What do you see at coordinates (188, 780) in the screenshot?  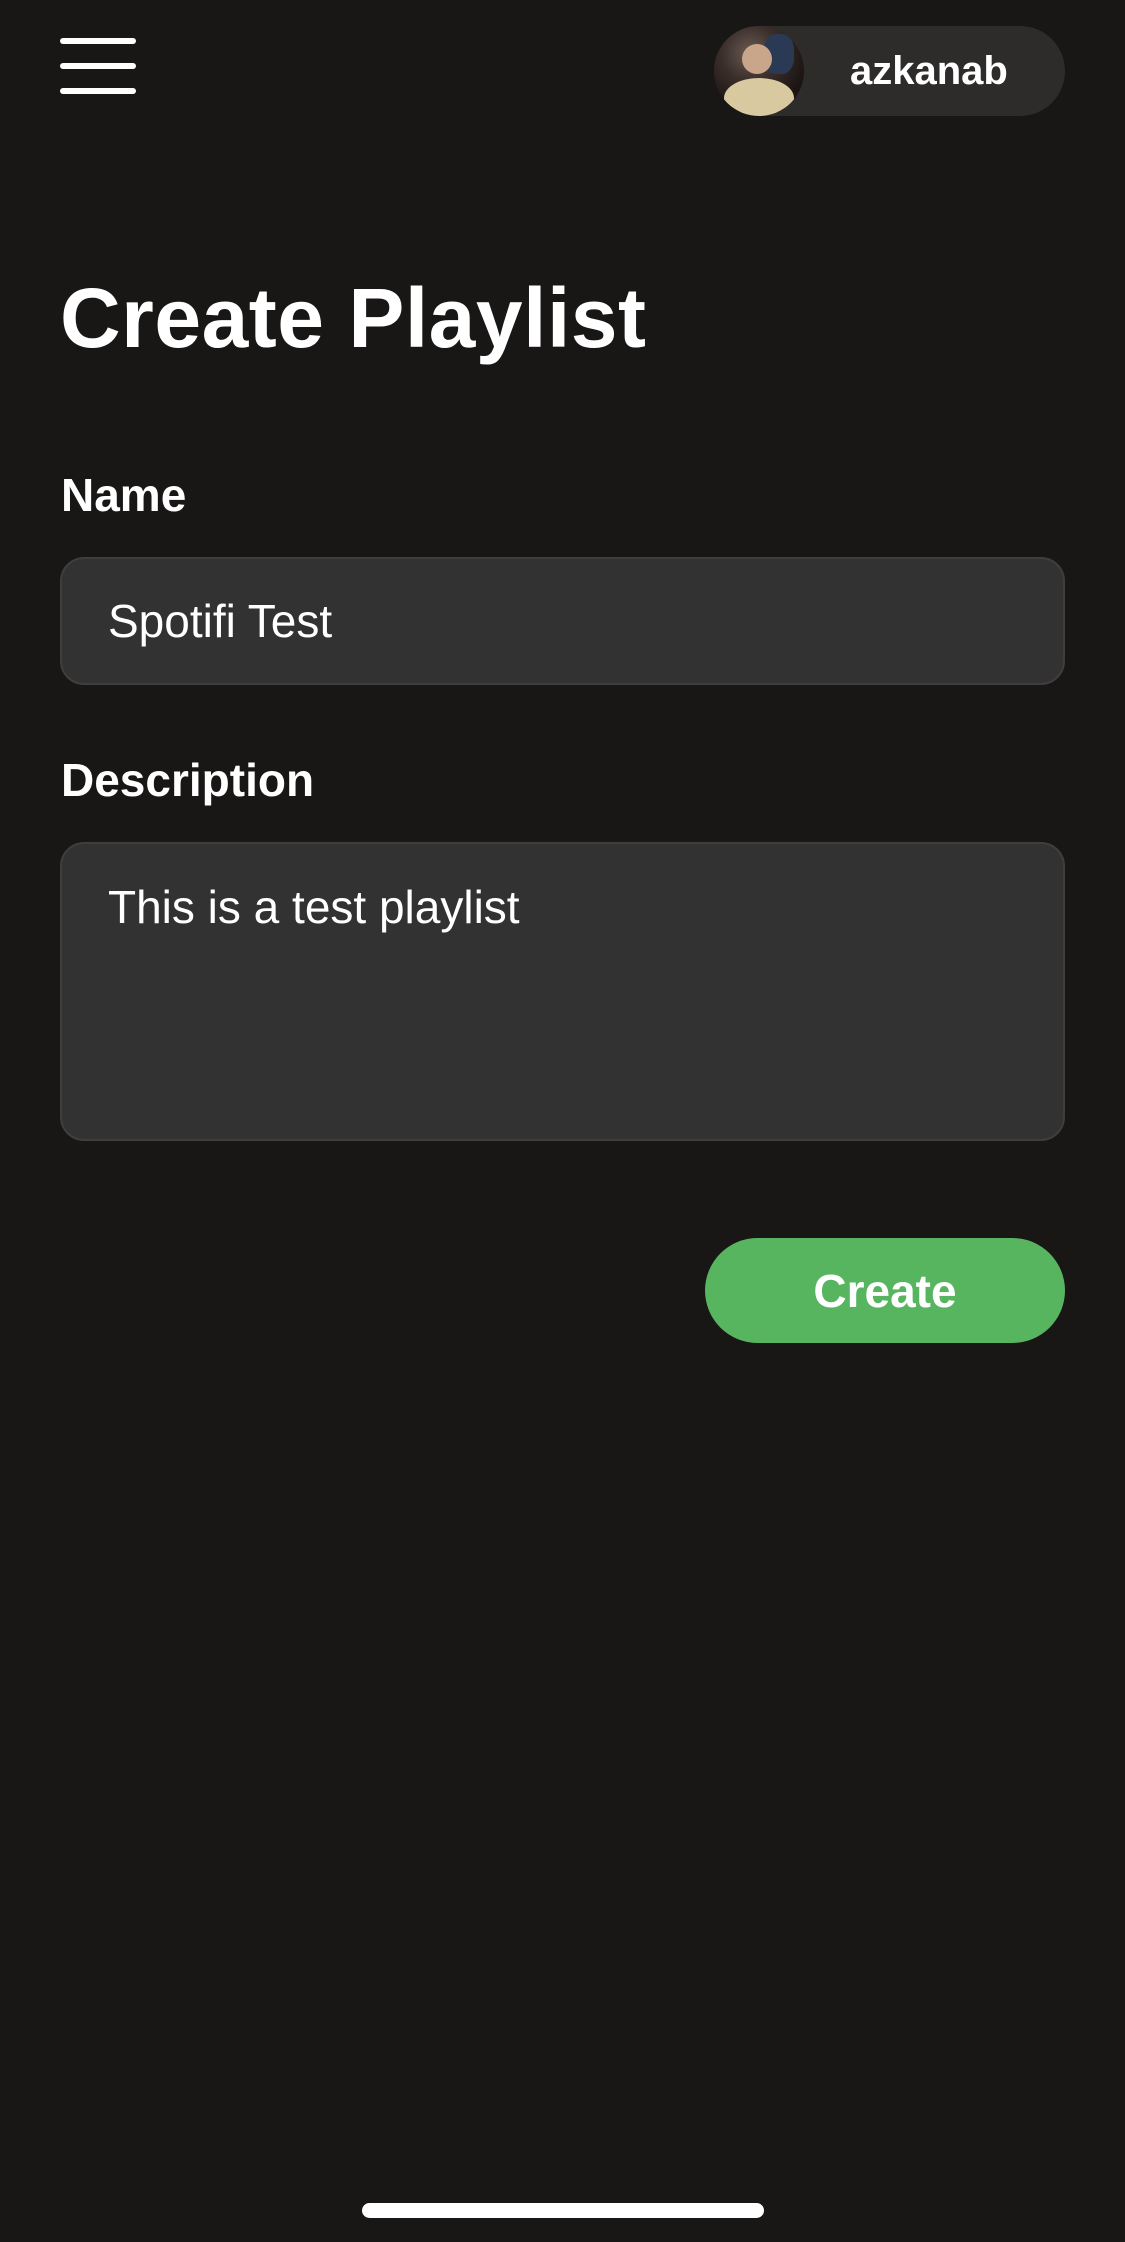 I see `description-label: Description` at bounding box center [188, 780].